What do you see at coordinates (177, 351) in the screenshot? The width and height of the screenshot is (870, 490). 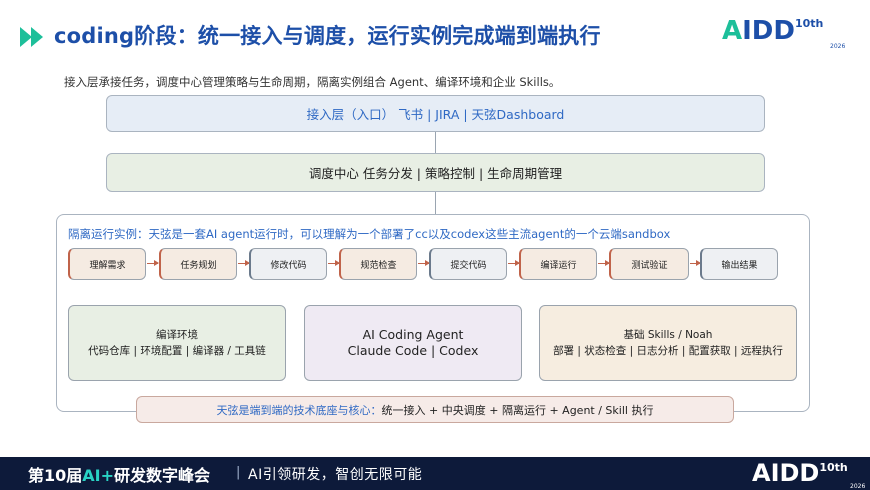 I see `build-block-detail: 代码仓库 | 环境配置 | 编译器 / 工具链` at bounding box center [177, 351].